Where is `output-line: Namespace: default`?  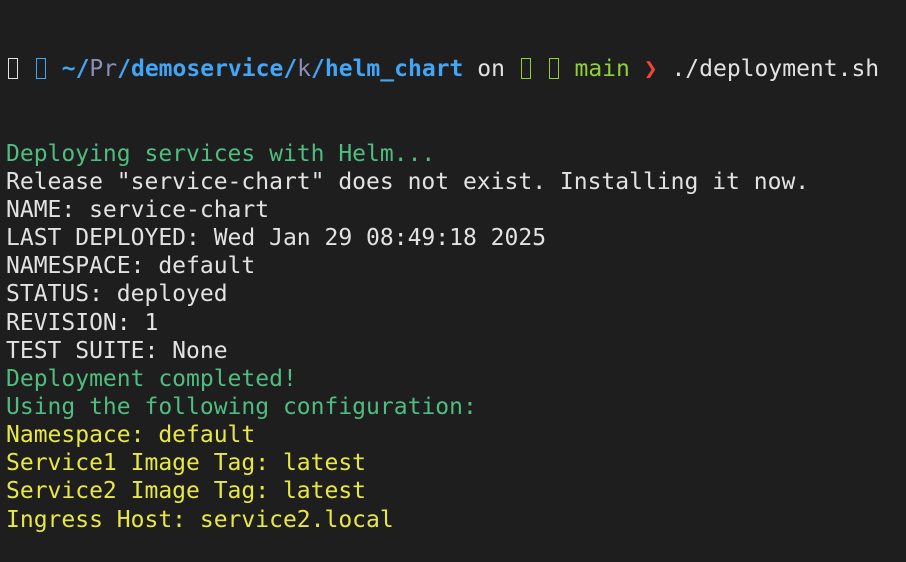
output-line: Namespace: default is located at coordinates (131, 435).